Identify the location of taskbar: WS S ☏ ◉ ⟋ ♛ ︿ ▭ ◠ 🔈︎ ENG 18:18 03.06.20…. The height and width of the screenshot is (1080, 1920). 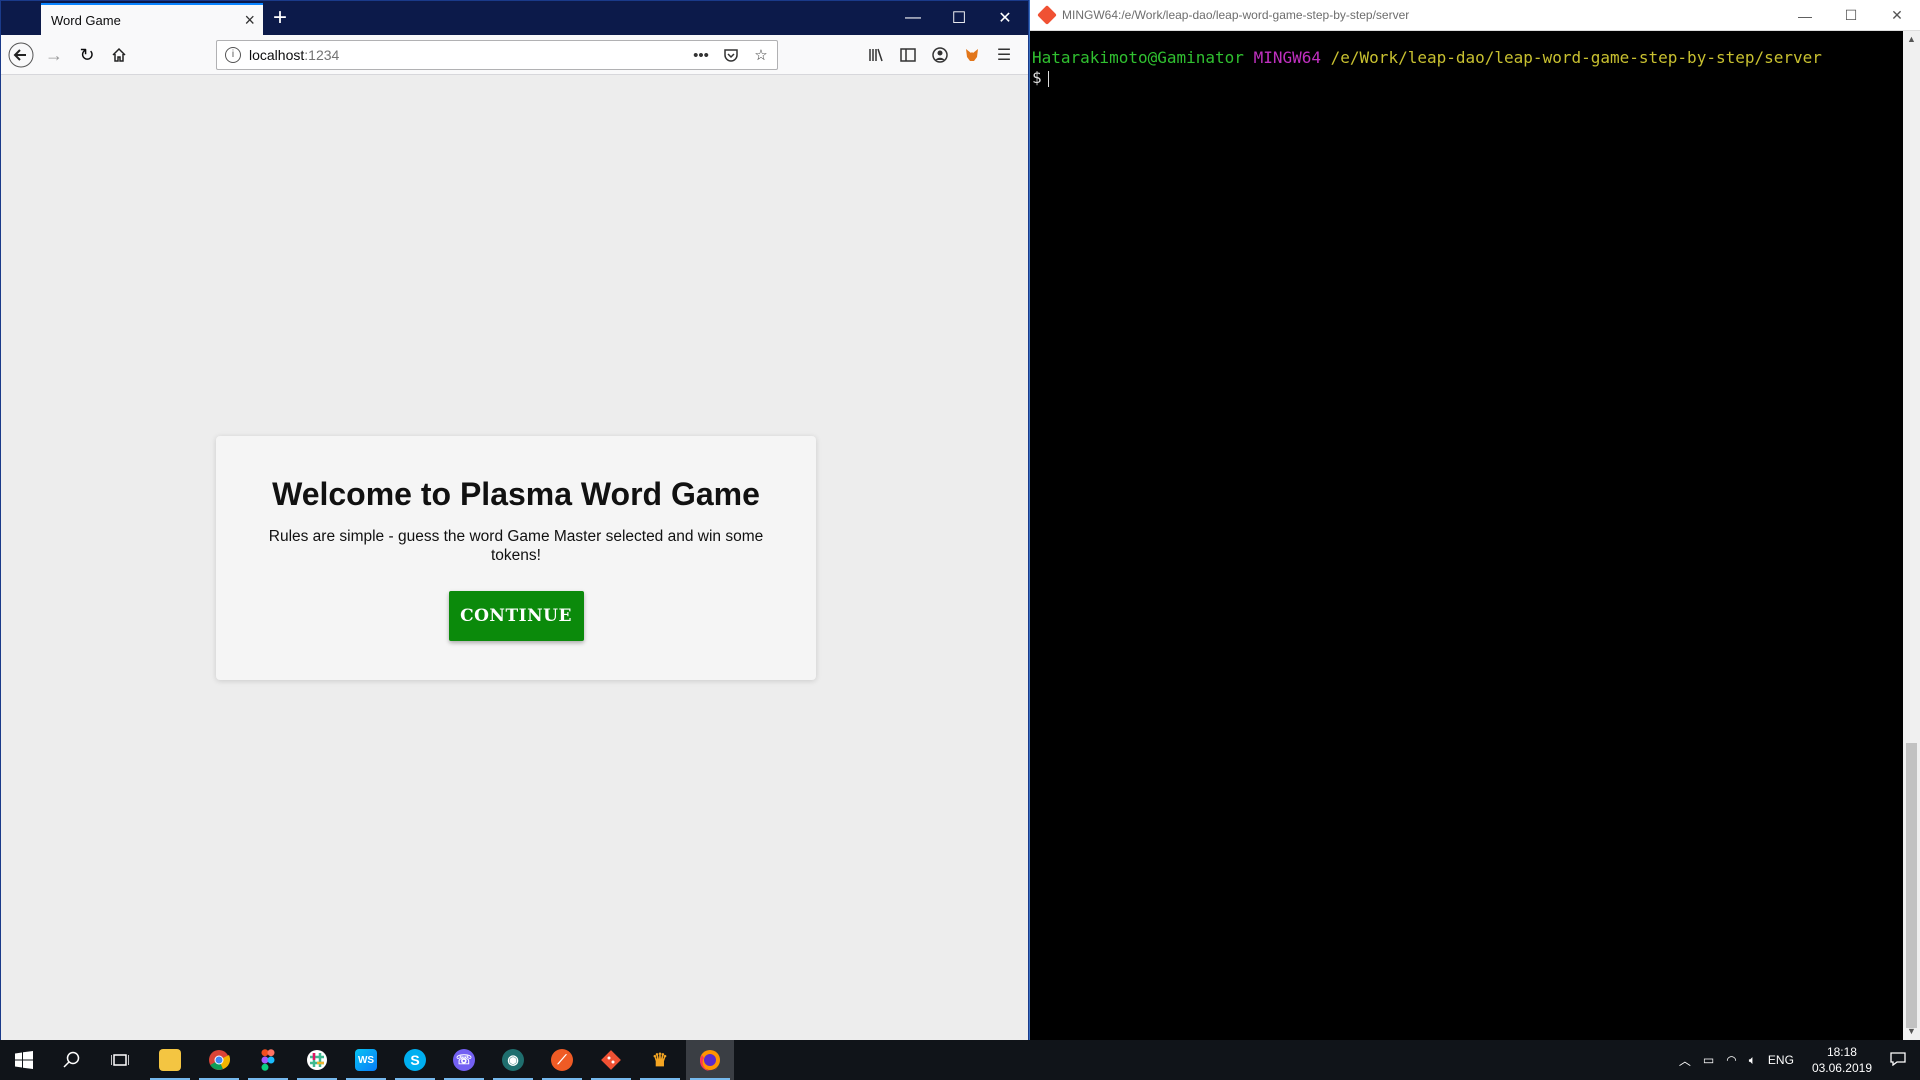
(960, 1060).